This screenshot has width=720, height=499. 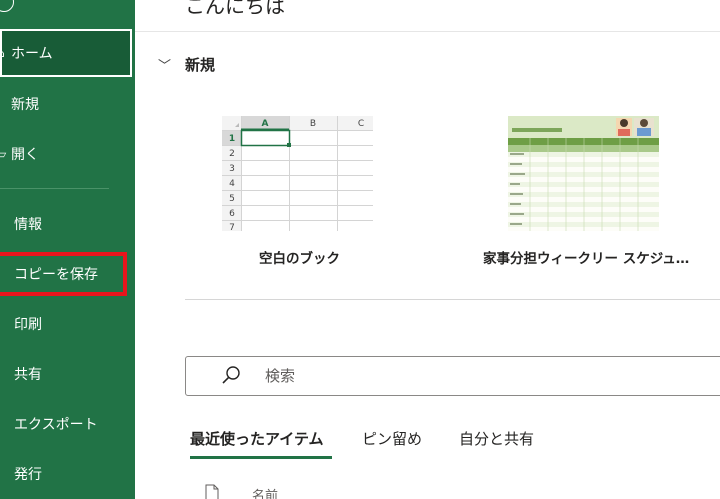 I want to click on column-header: C, so click(x=361, y=124).